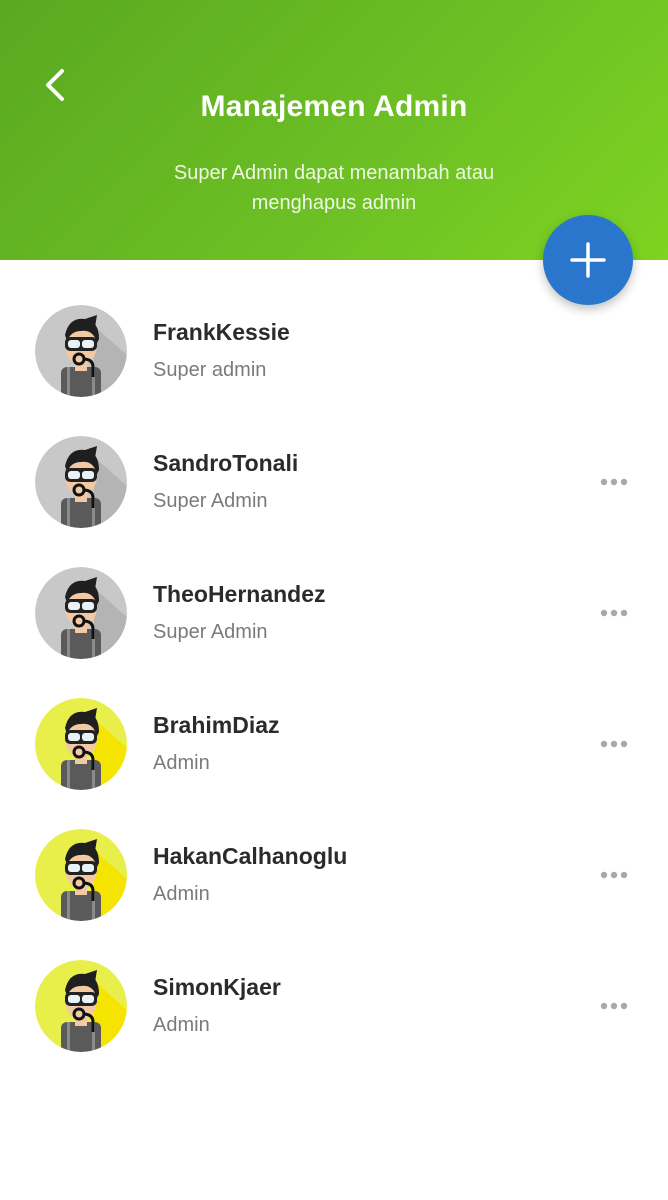 This screenshot has width=668, height=1200. I want to click on admin-list-item: SimonKjaer Admin, so click(334, 1025).